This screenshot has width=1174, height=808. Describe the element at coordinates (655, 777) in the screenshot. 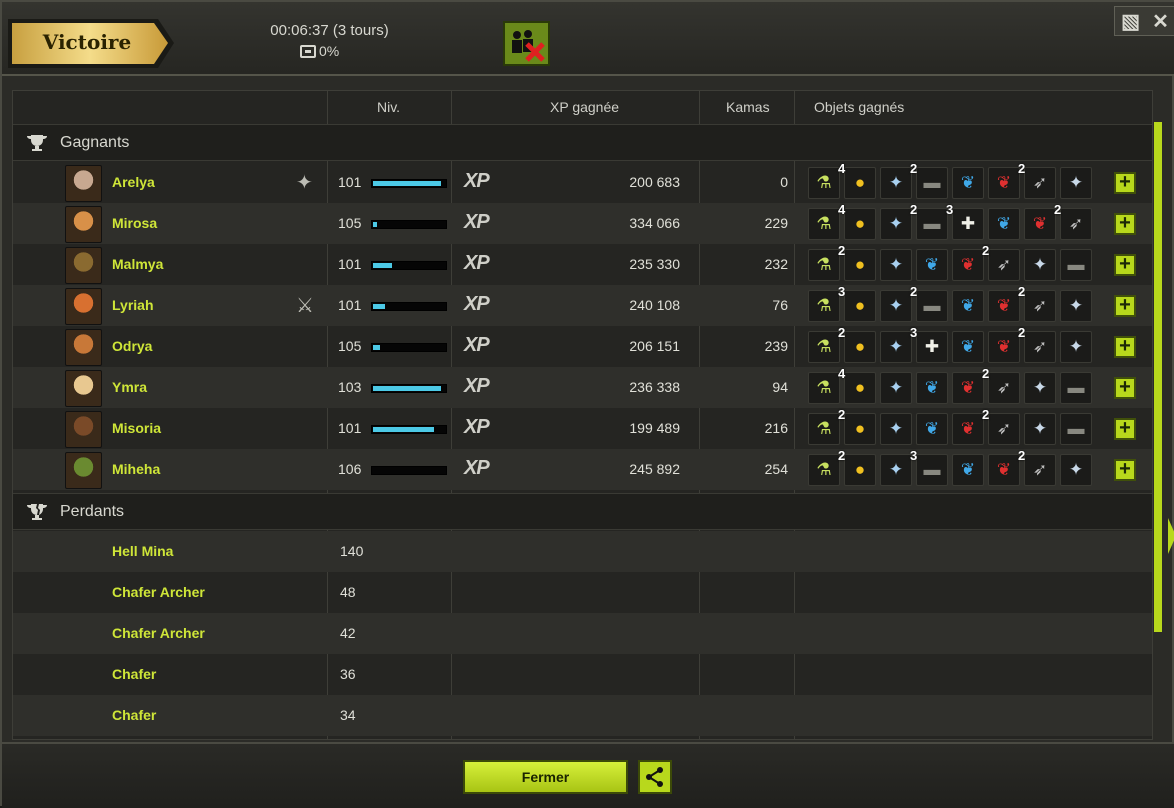

I see `share-button` at that location.